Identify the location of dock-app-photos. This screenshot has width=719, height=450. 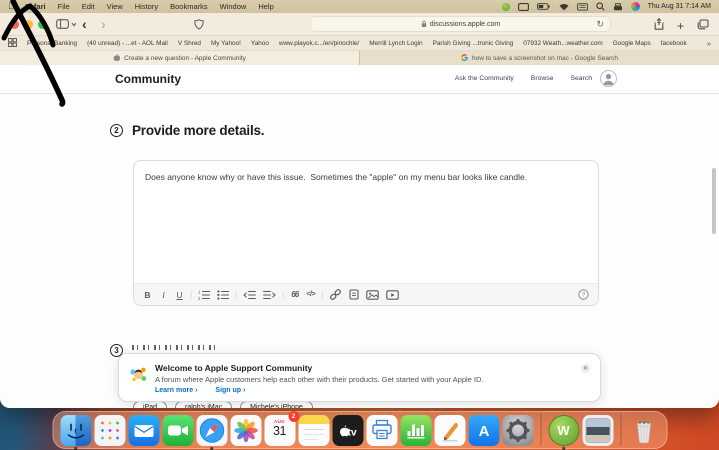
(245, 430).